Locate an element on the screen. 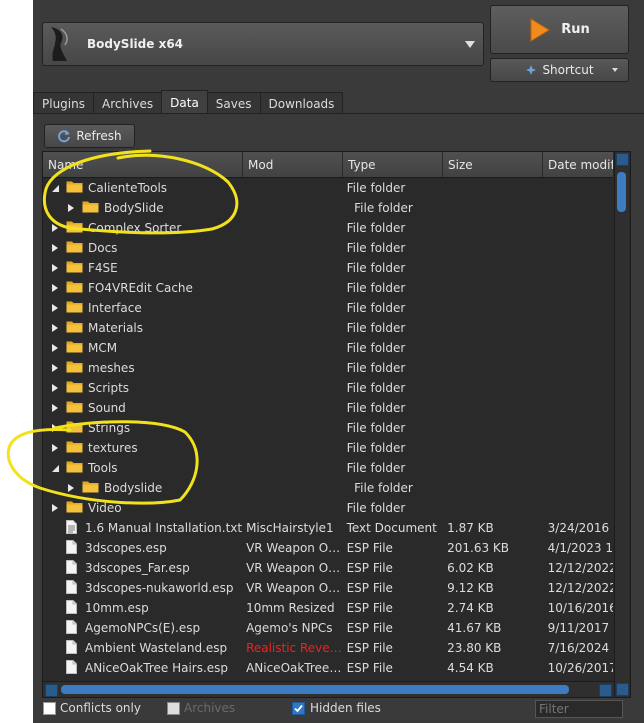 This screenshot has height=723, width=644. column-mod: Mod is located at coordinates (293, 164).